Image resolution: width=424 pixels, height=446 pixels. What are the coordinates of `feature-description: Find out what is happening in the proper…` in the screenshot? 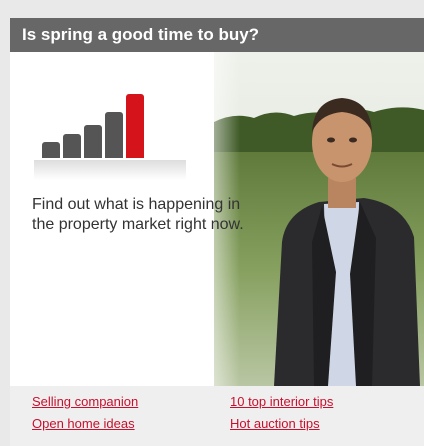 It's located at (138, 214).